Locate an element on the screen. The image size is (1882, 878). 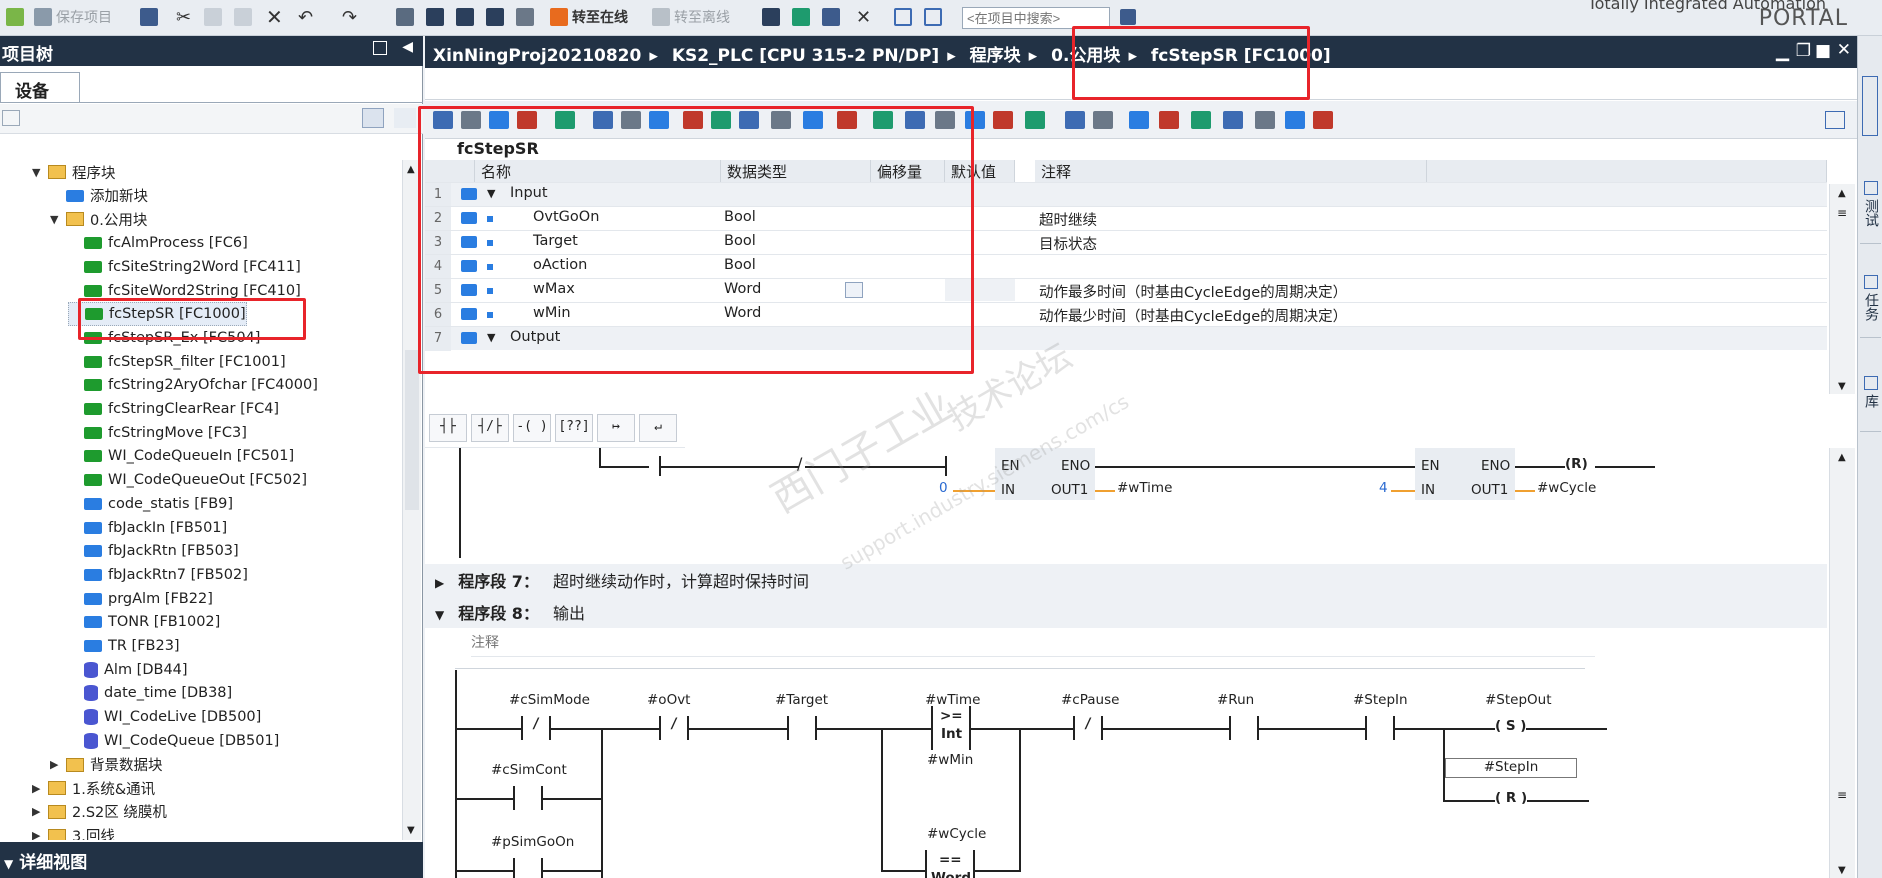
editor-settings-icon is located at coordinates (1835, 120).